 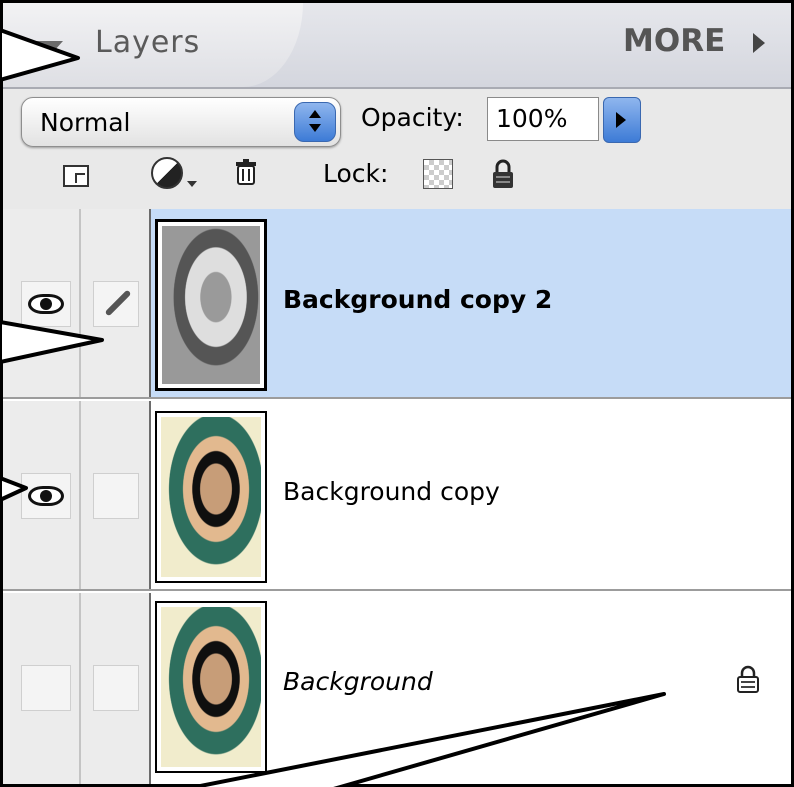 What do you see at coordinates (85, 122) in the screenshot?
I see `blend-mode-value: Normal` at bounding box center [85, 122].